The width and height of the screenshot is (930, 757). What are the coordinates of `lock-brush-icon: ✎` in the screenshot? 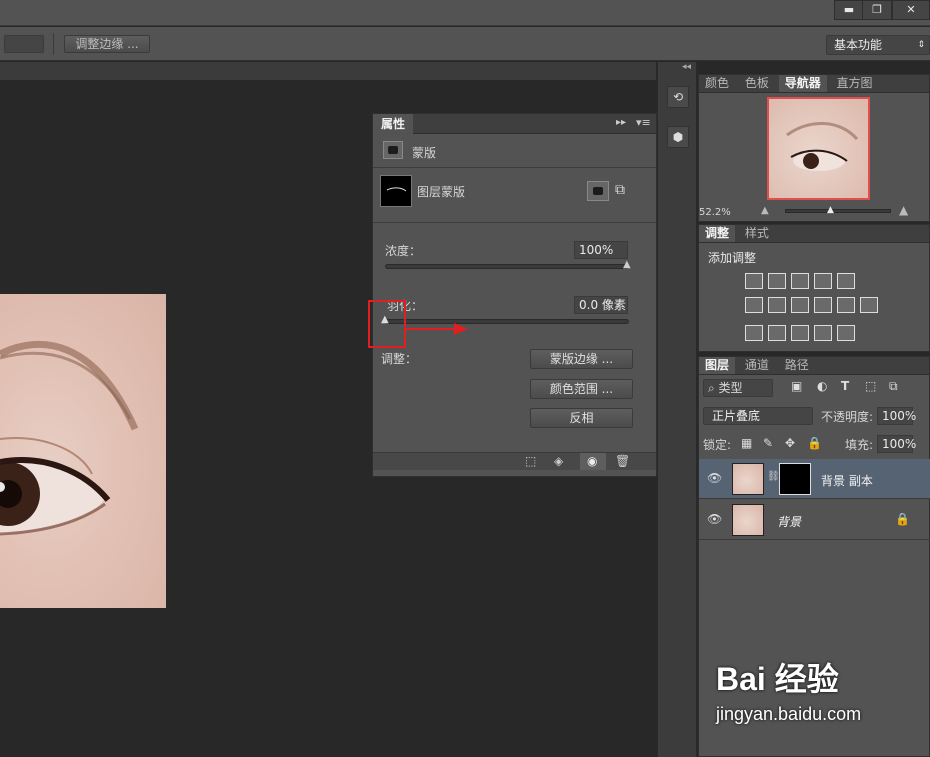 It's located at (768, 443).